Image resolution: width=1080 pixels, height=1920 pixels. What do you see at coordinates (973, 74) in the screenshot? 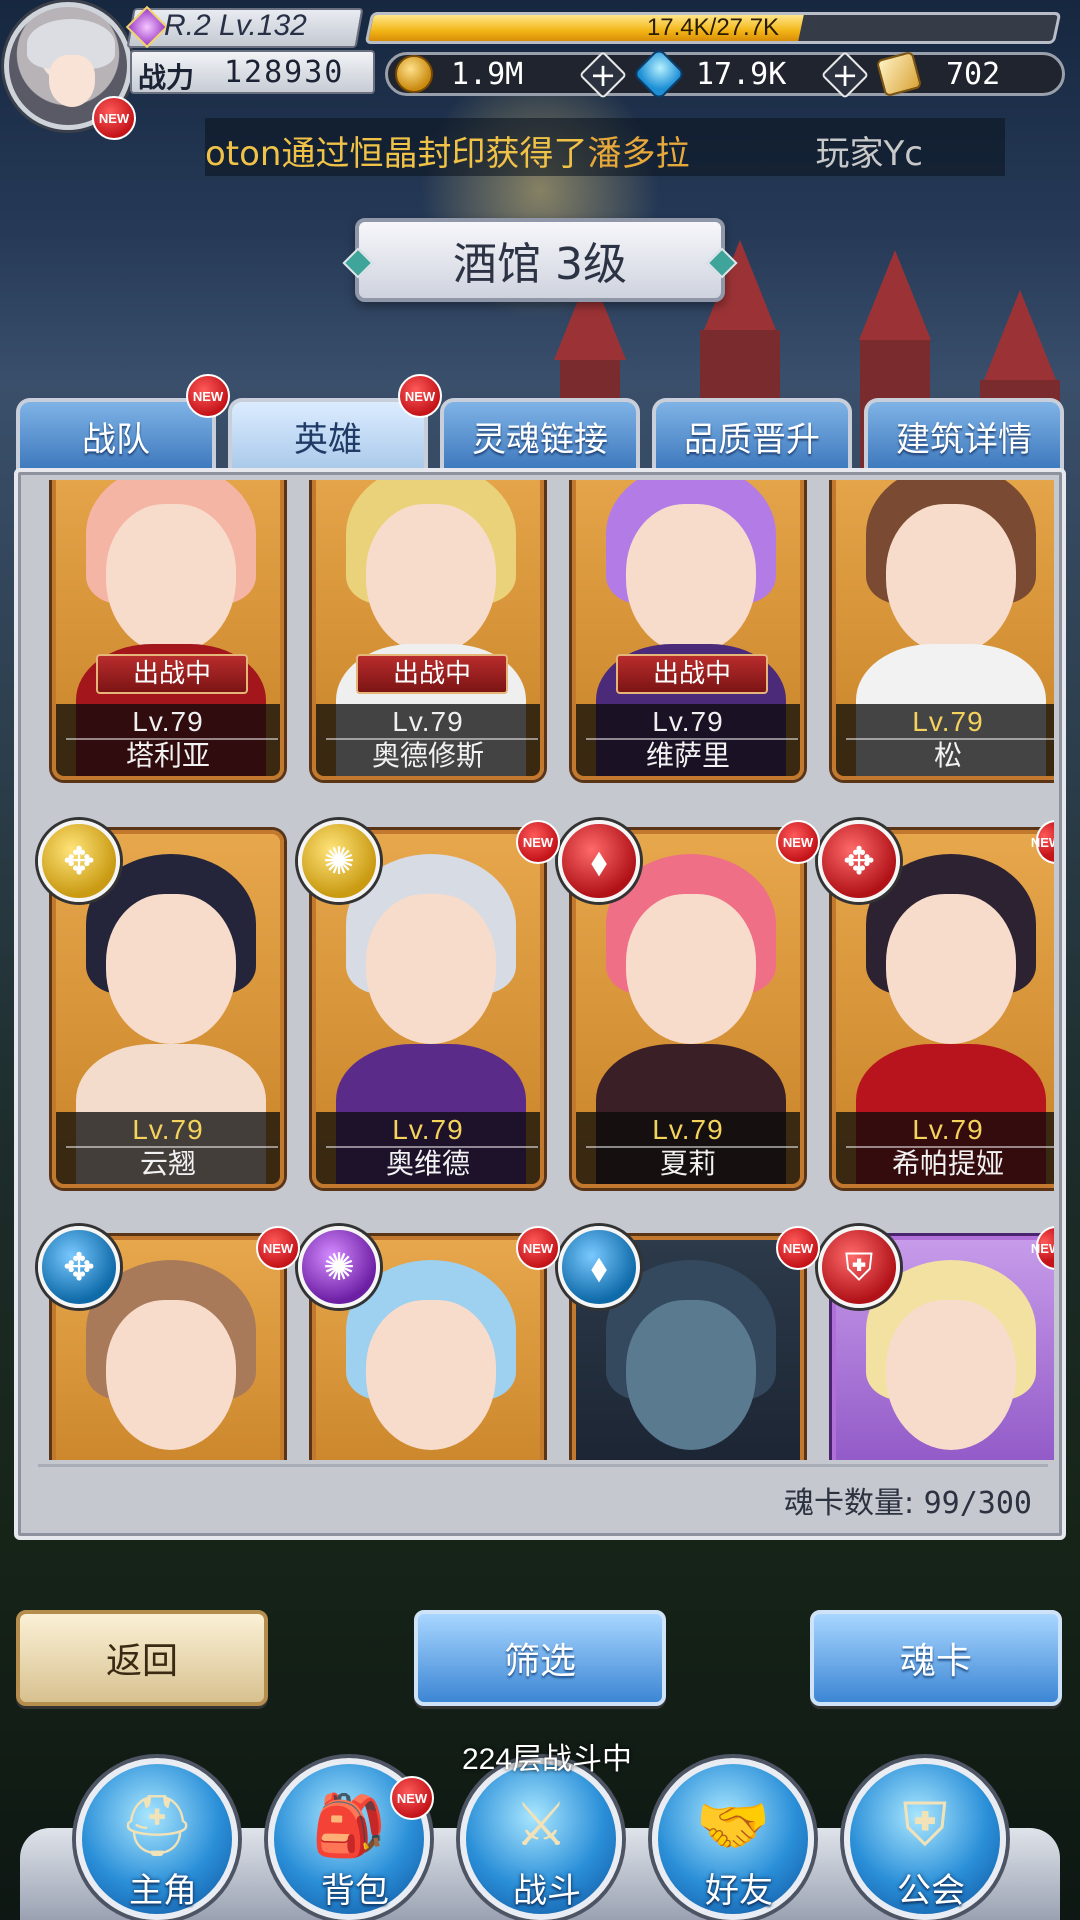
I see `ticket-value: 702` at bounding box center [973, 74].